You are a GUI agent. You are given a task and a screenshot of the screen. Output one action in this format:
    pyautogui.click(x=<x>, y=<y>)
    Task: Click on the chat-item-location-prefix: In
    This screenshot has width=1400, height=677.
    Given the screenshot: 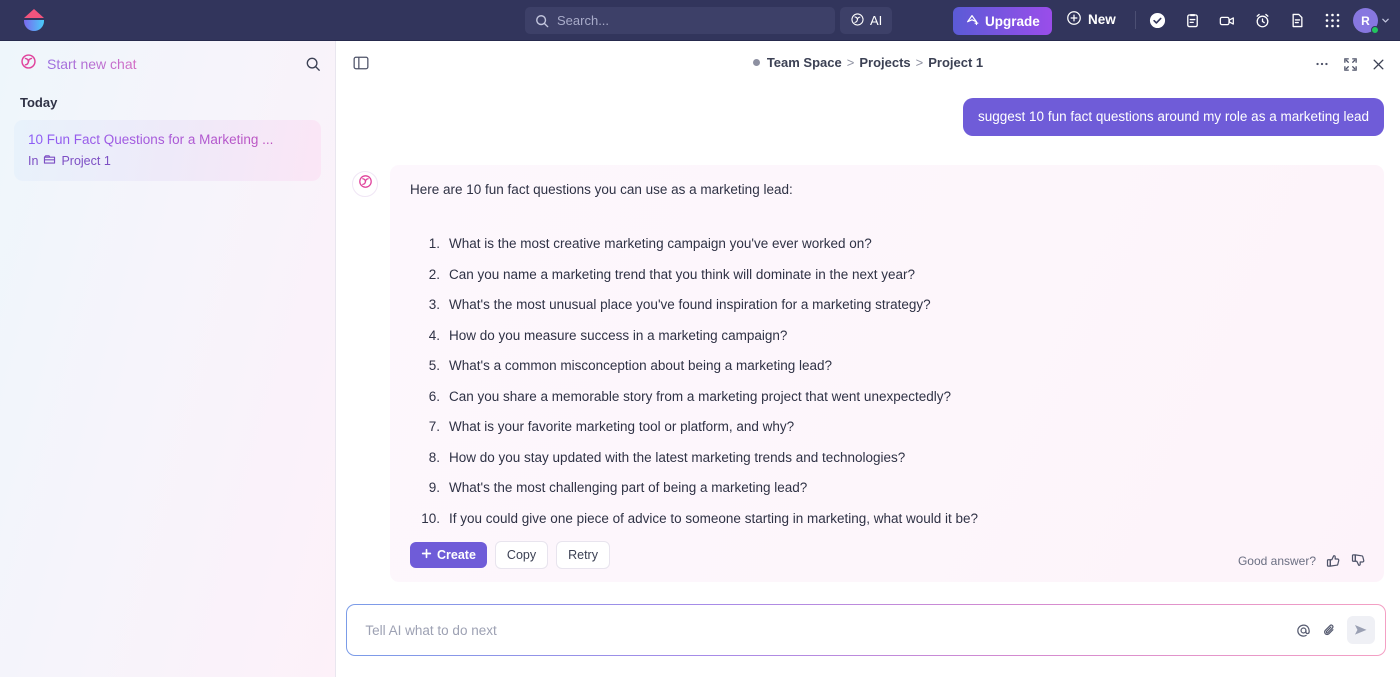 What is the action you would take?
    pyautogui.click(x=33, y=161)
    